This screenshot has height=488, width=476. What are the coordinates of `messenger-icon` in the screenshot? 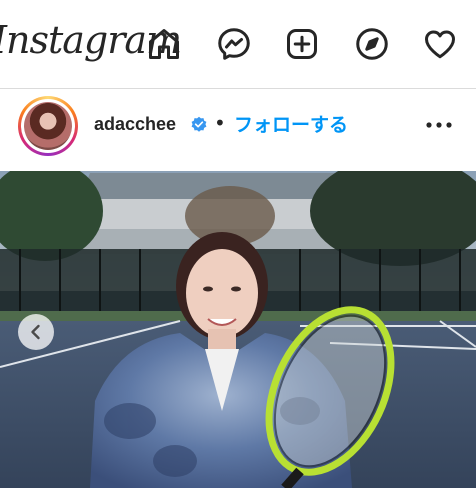 It's located at (234, 44).